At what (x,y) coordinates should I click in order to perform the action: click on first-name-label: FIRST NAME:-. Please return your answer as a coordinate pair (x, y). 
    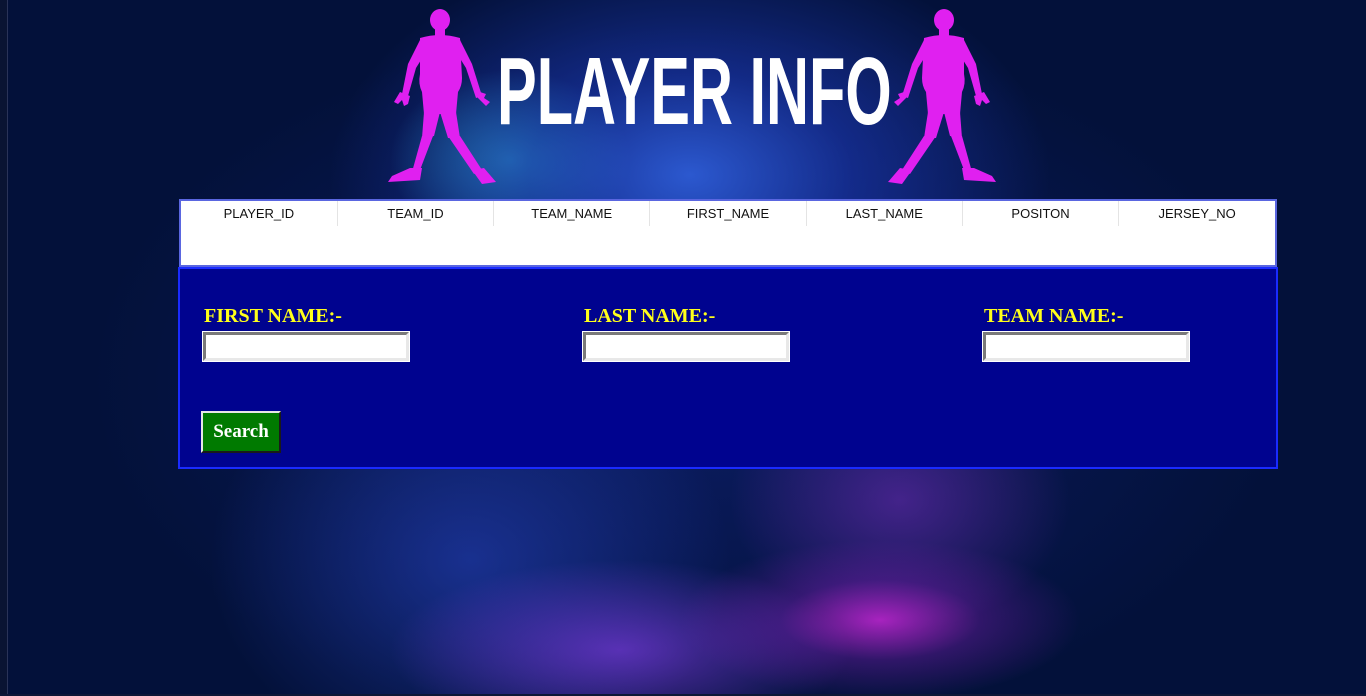
    Looking at the image, I should click on (273, 316).